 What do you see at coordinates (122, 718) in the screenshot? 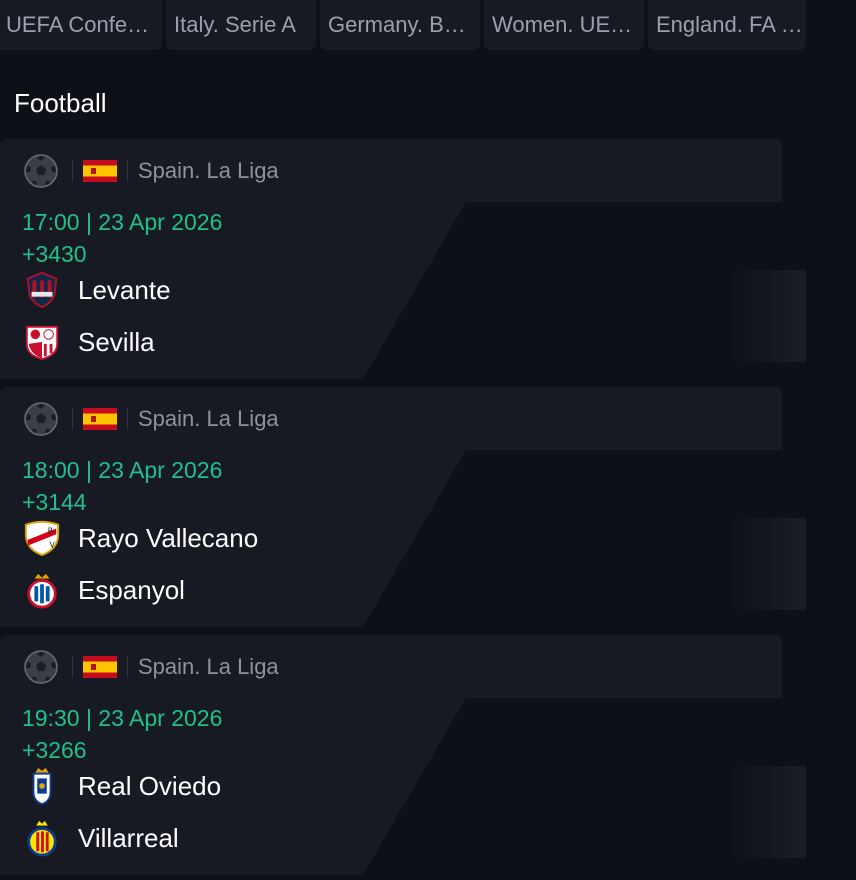
I see `match-datetime: 19:30 | 23 Apr 2026` at bounding box center [122, 718].